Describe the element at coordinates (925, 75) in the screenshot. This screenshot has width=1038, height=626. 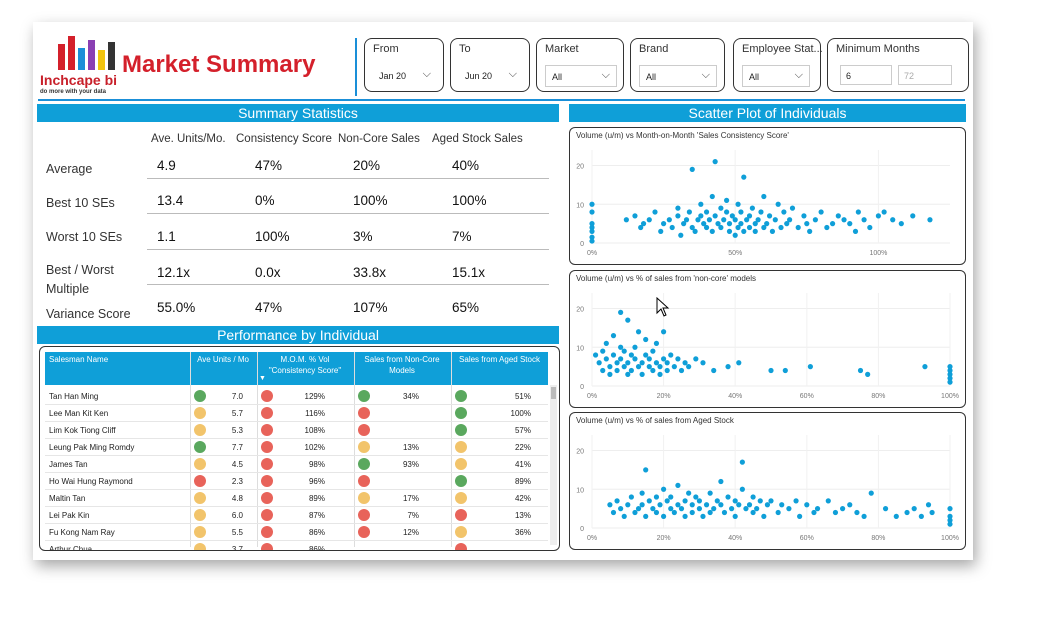
I see `minimum-months-max-input: 72` at that location.